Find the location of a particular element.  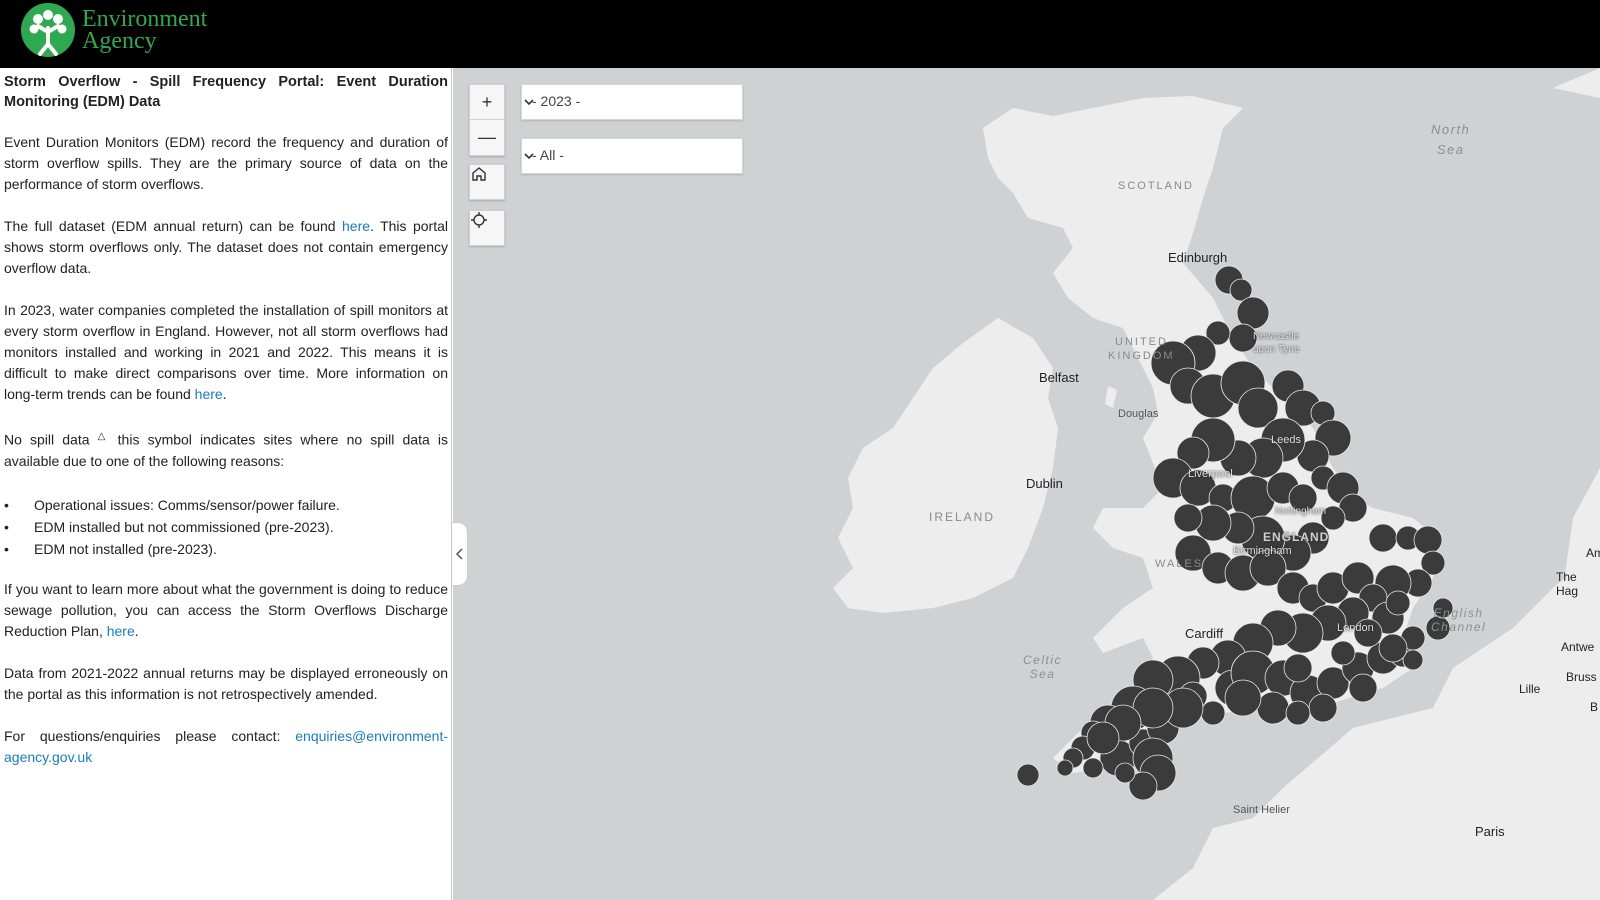

edinburgh-label: Edinburgh is located at coordinates (1198, 257).